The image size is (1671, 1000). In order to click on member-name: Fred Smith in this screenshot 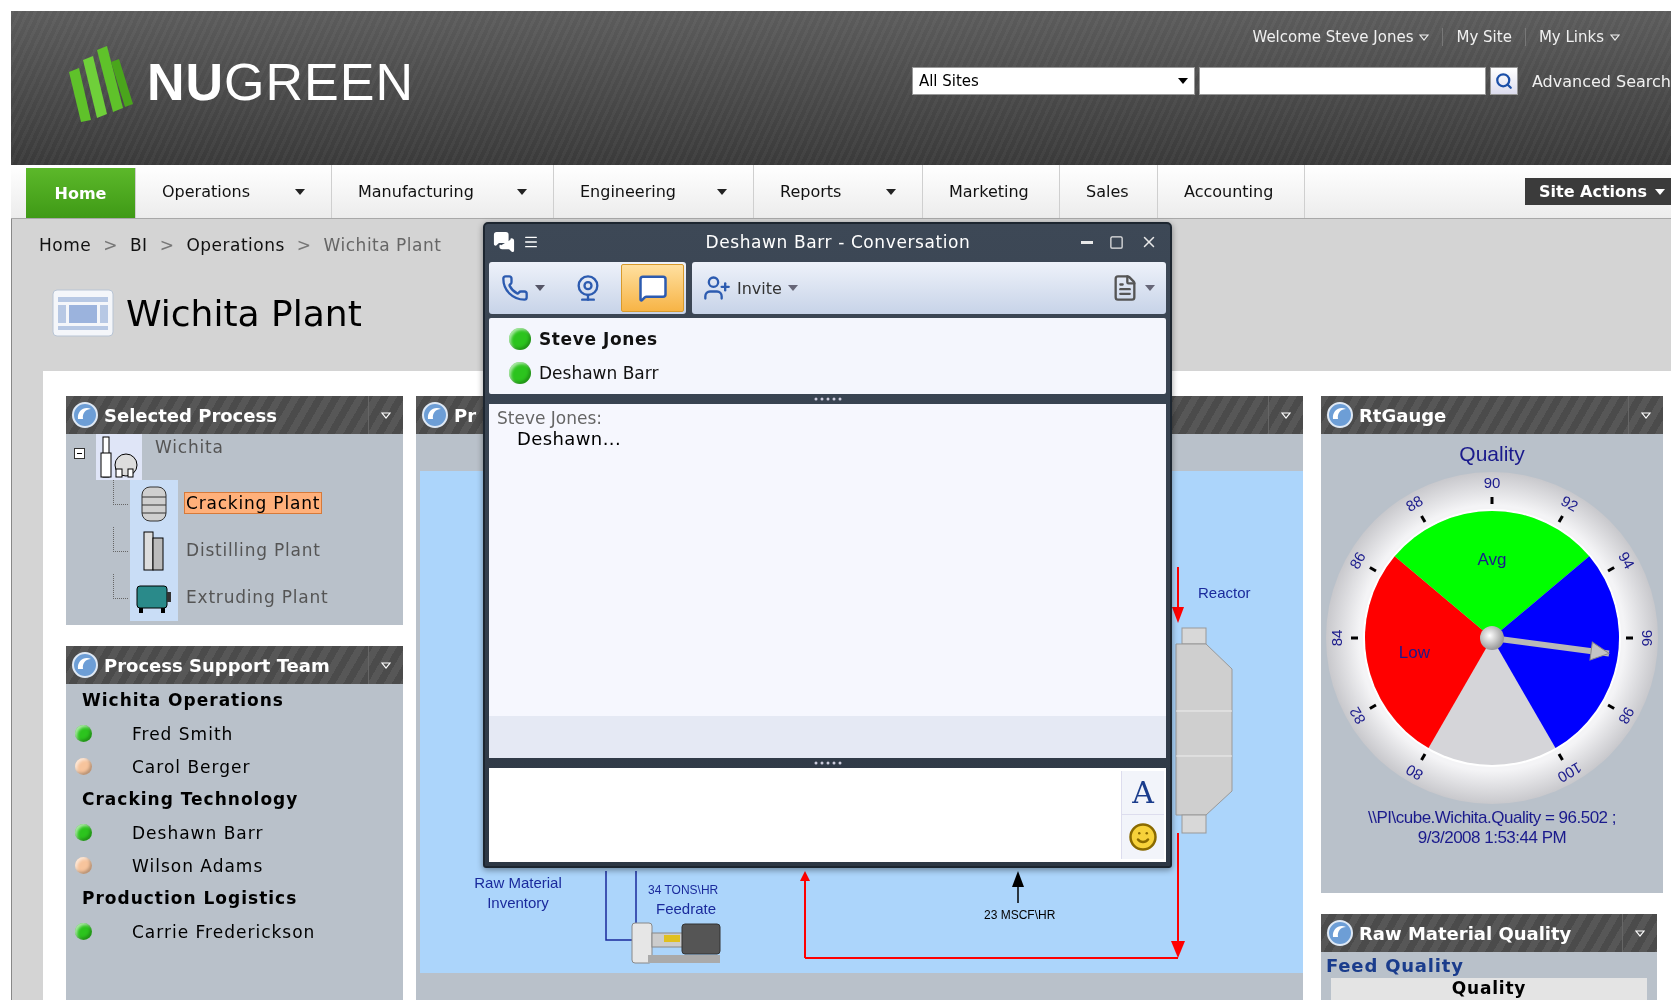, I will do `click(183, 733)`.